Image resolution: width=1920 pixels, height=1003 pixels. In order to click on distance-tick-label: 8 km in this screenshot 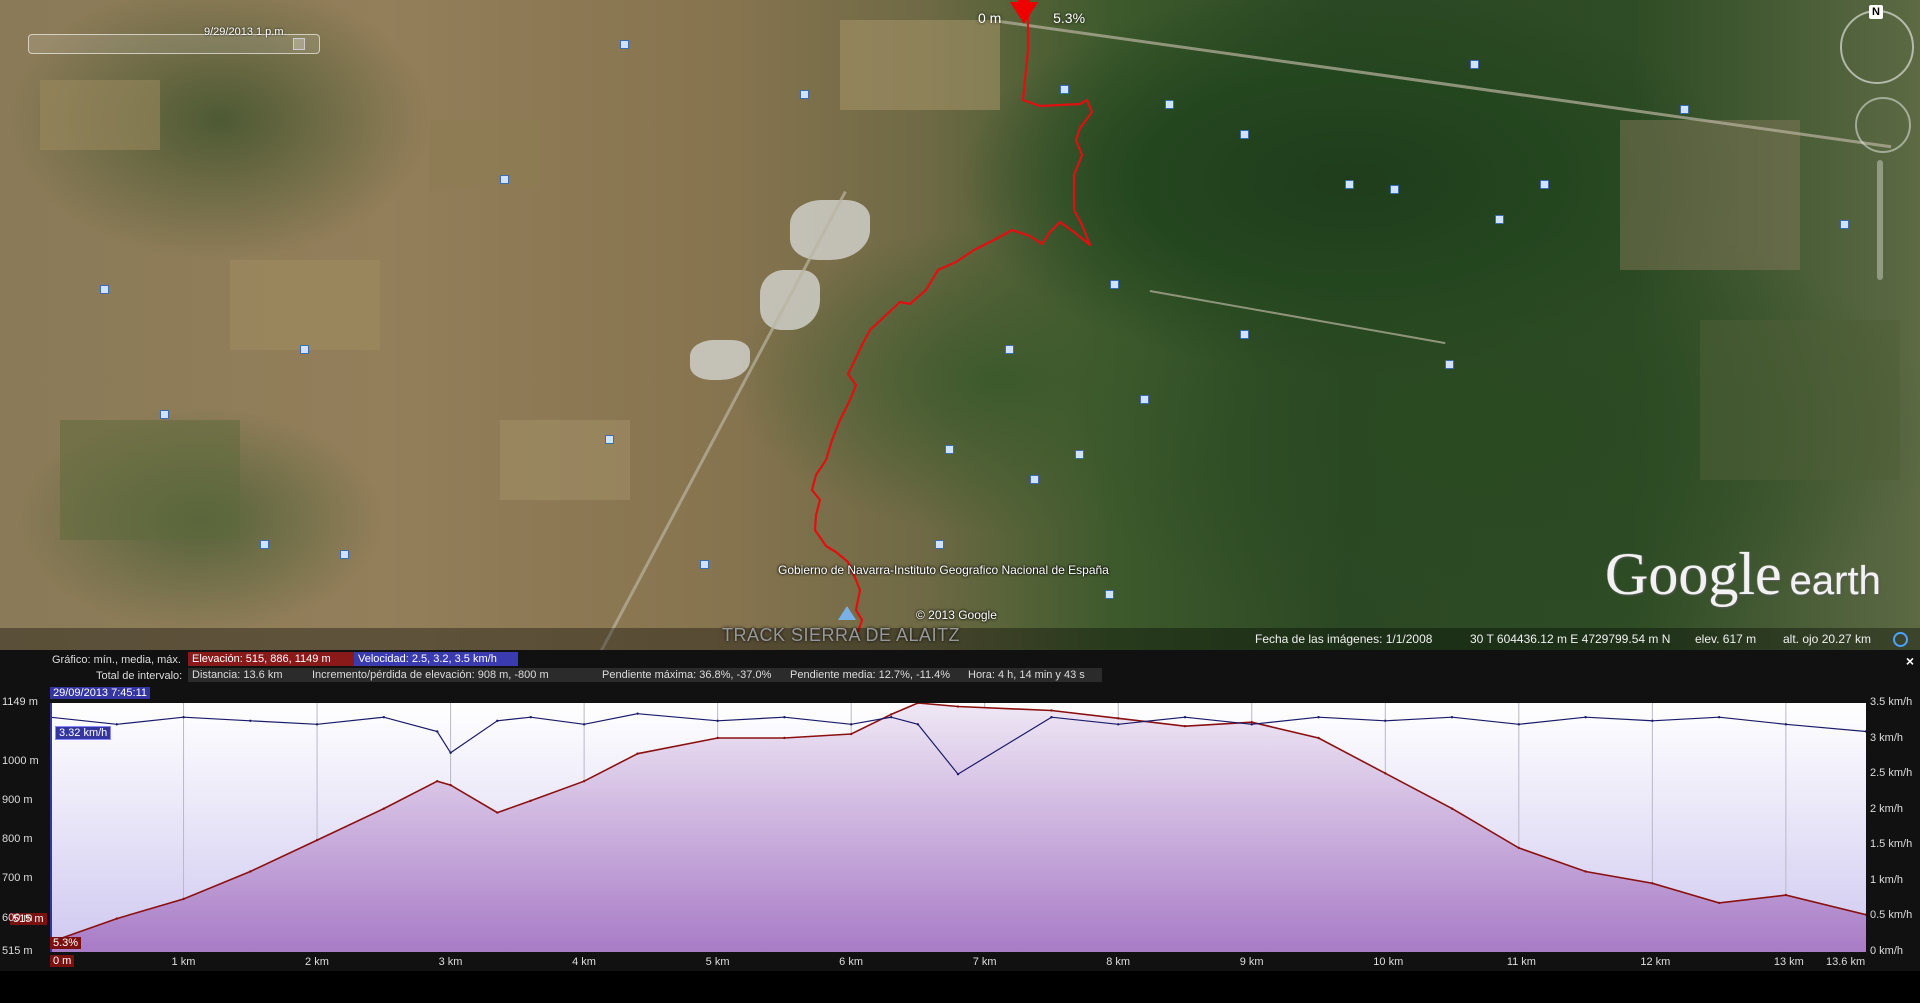, I will do `click(1118, 962)`.